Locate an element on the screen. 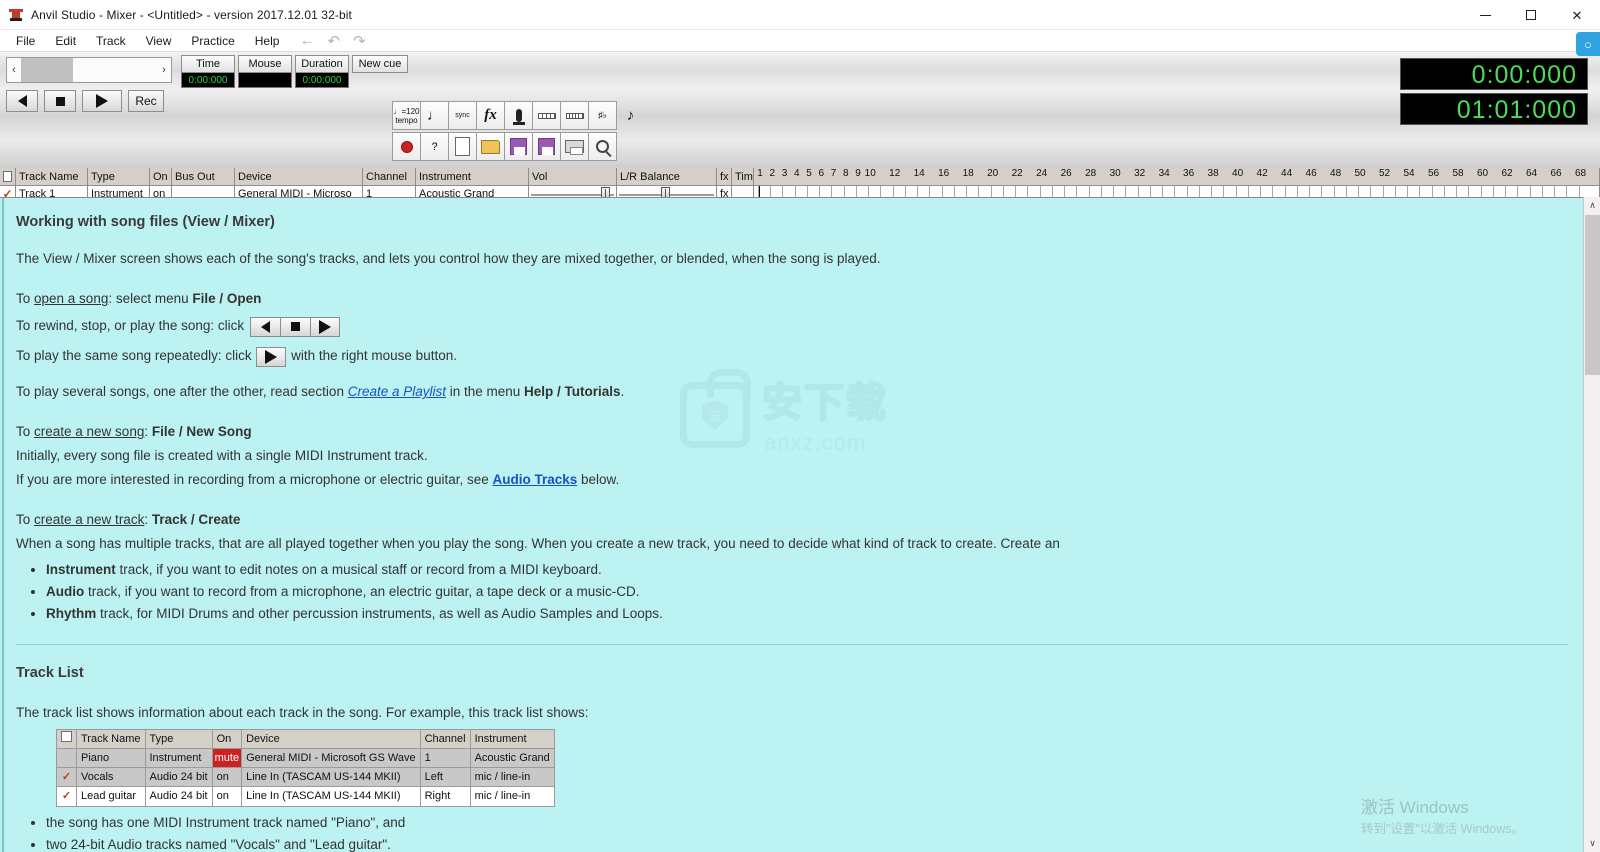 The width and height of the screenshot is (1600, 852). metronome-icon: ♩ is located at coordinates (434, 115).